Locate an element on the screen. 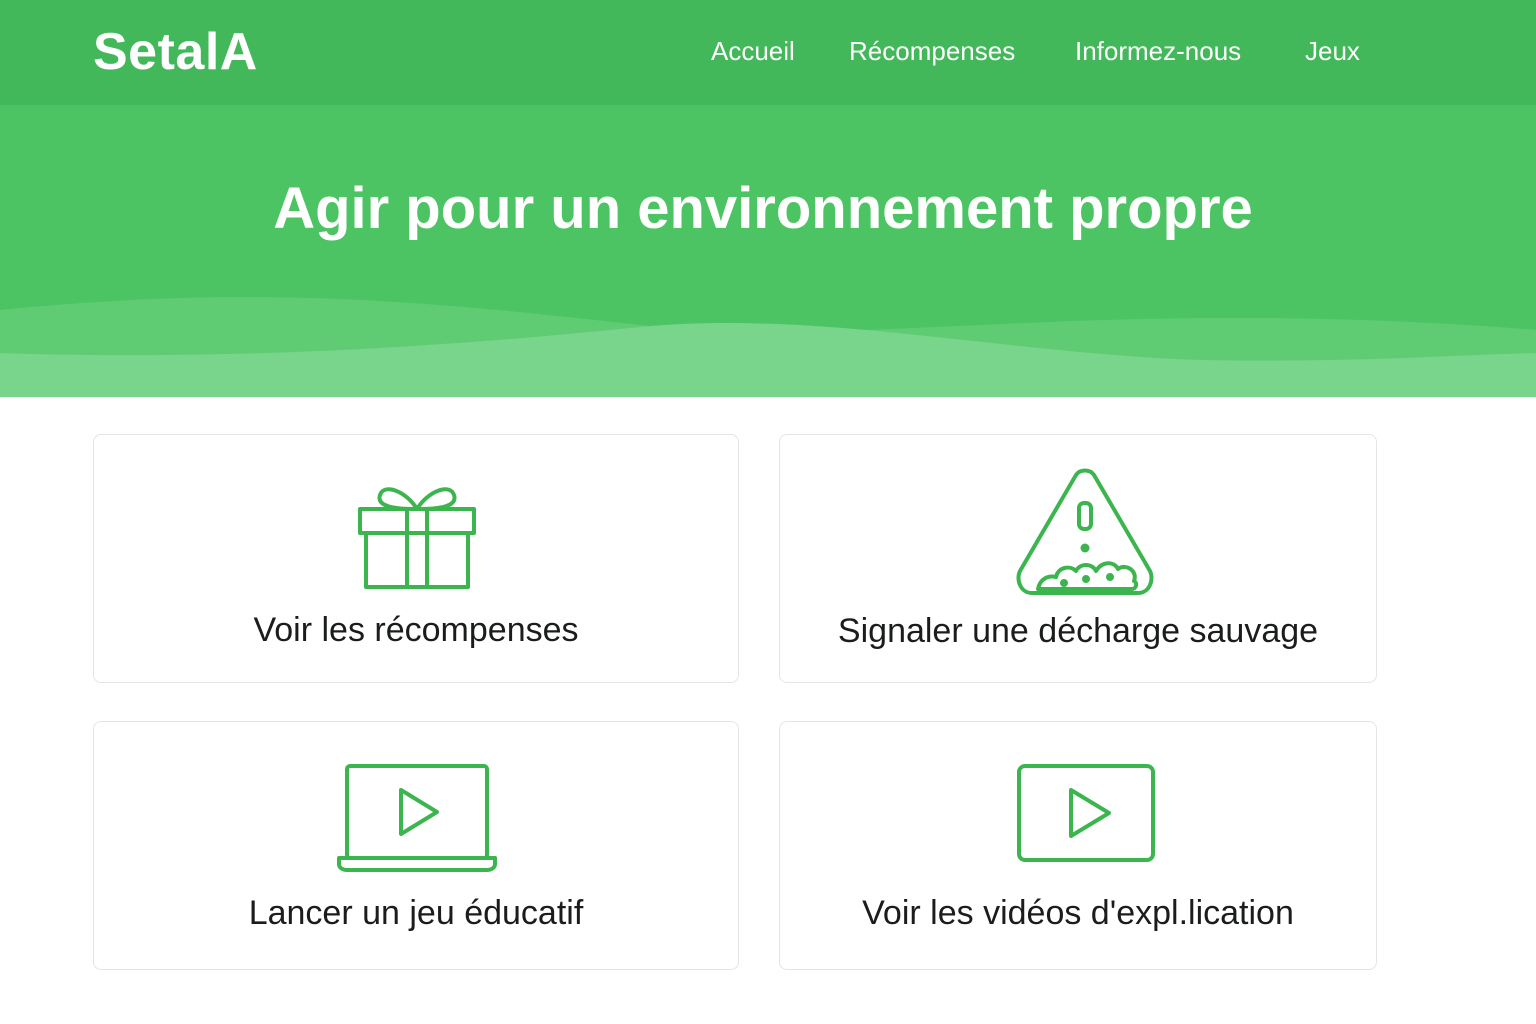 Image resolution: width=1536 pixels, height=1024 pixels. hero-waves-decoration is located at coordinates (768, 347).